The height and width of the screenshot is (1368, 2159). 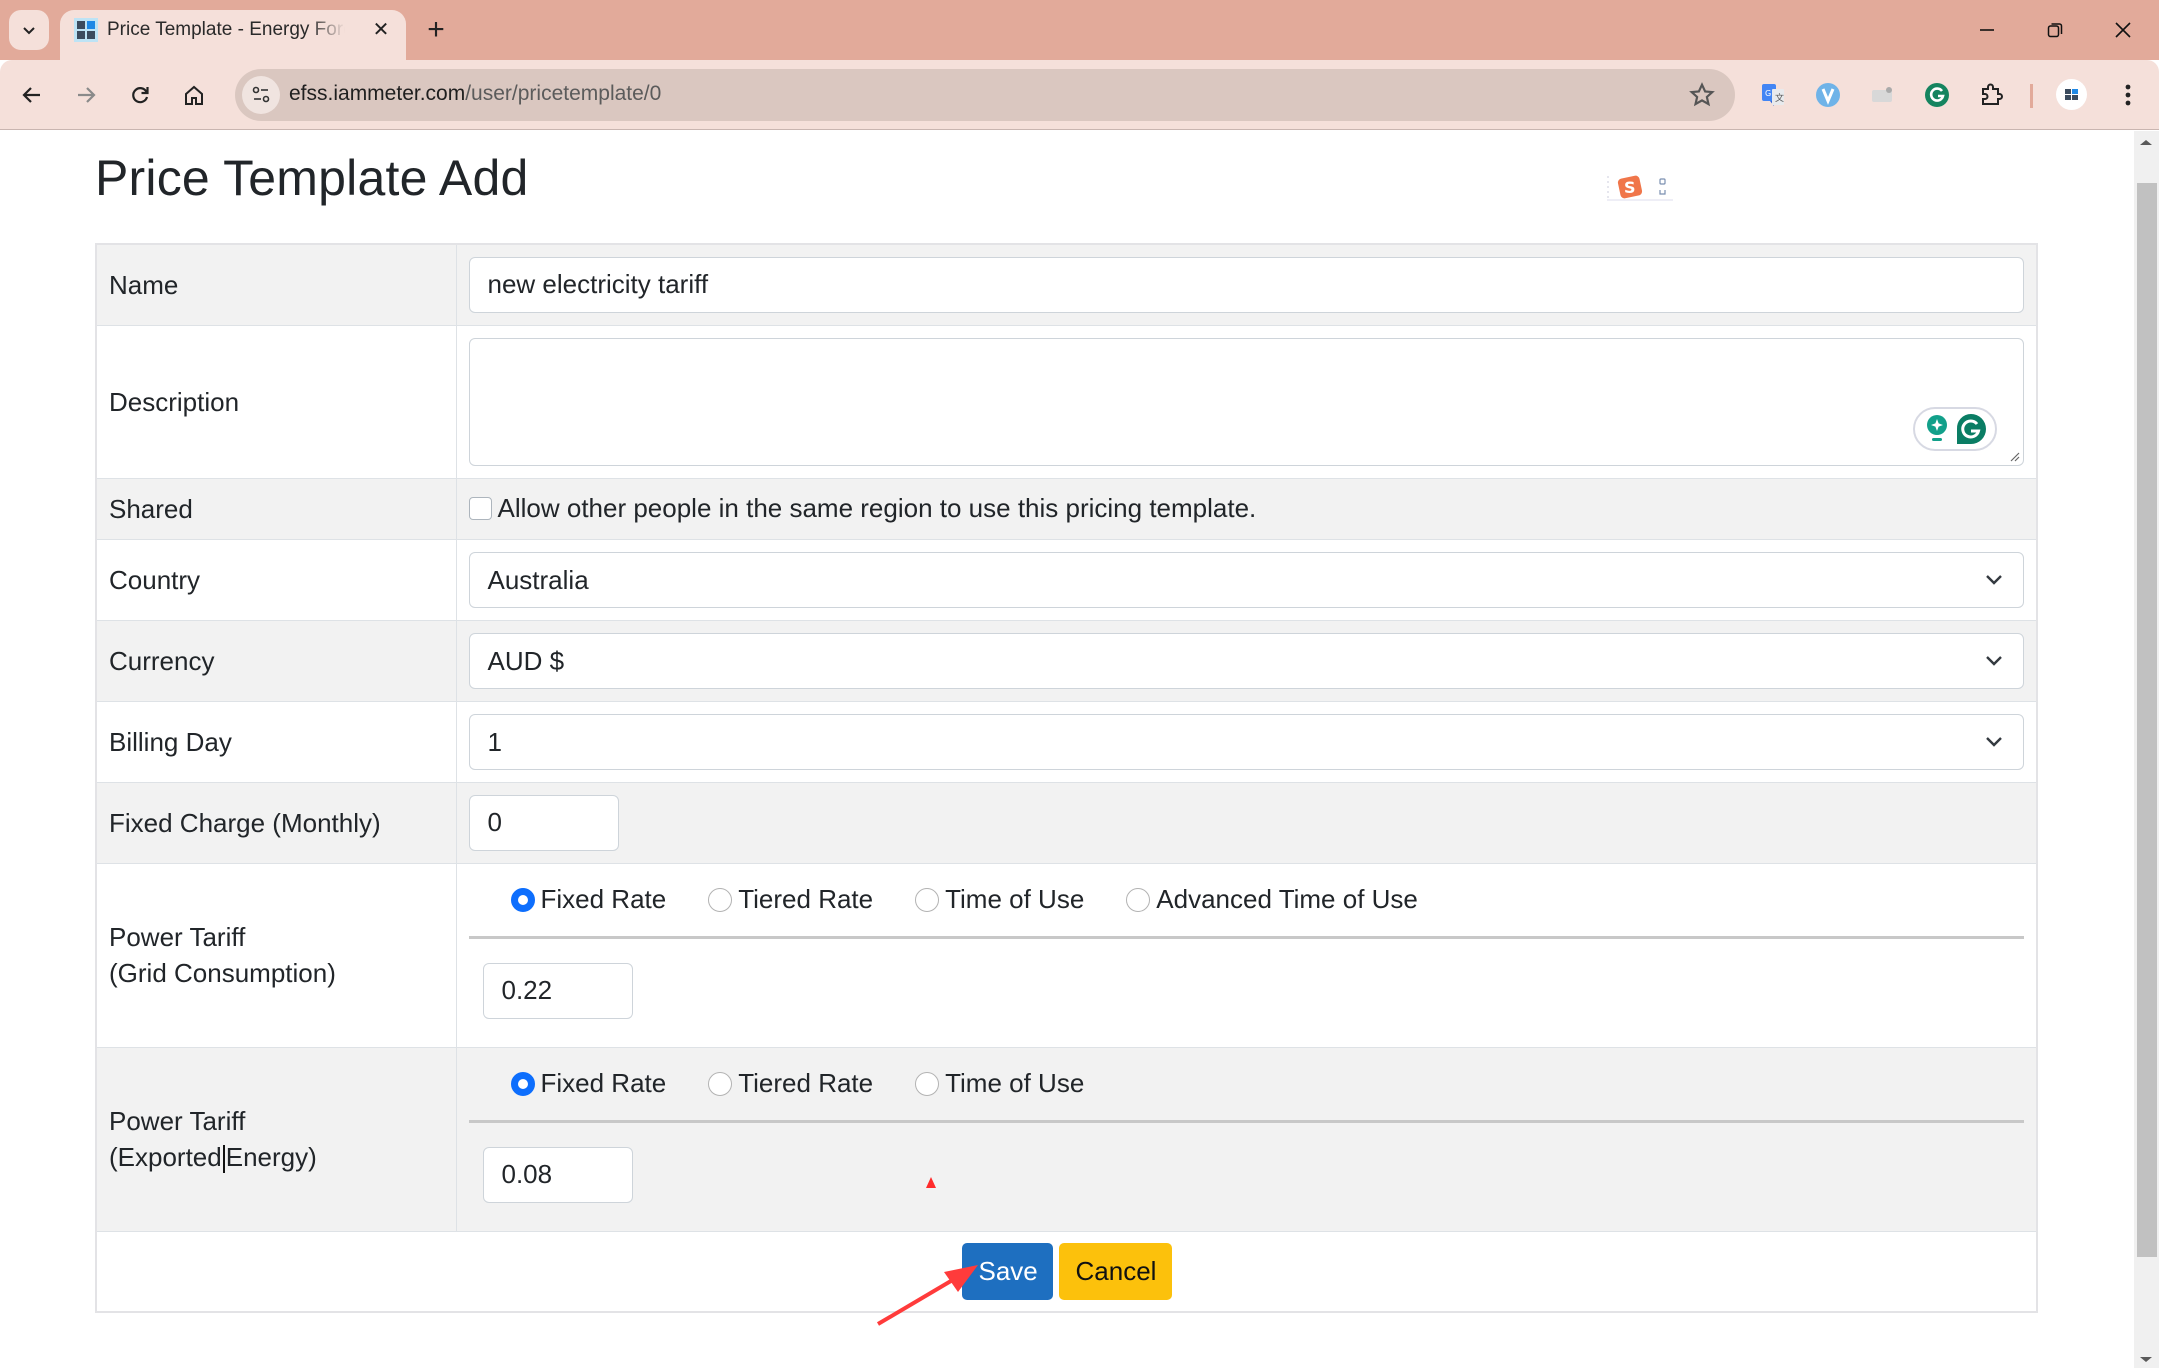 I want to click on export-rate-input, so click(x=557, y=1174).